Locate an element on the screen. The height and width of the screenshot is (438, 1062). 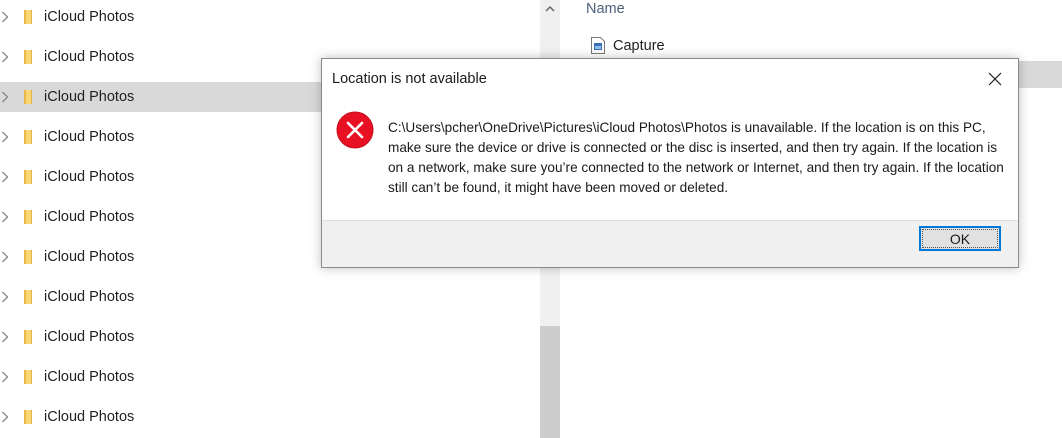
ok-button: OK is located at coordinates (960, 238).